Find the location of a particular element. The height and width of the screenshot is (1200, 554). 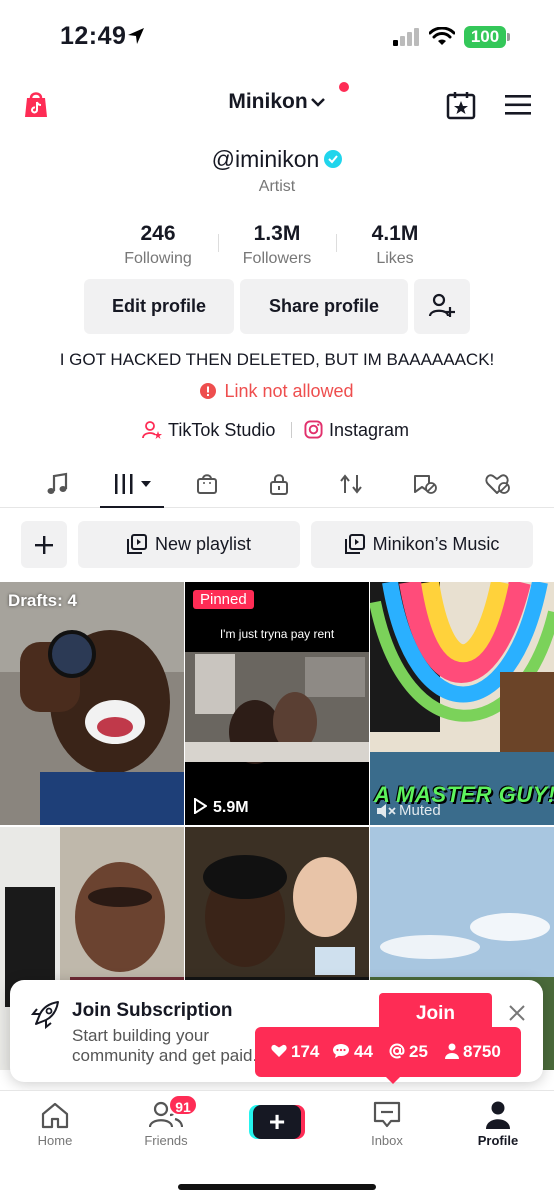

mentions-count: 25 is located at coordinates (408, 1052).